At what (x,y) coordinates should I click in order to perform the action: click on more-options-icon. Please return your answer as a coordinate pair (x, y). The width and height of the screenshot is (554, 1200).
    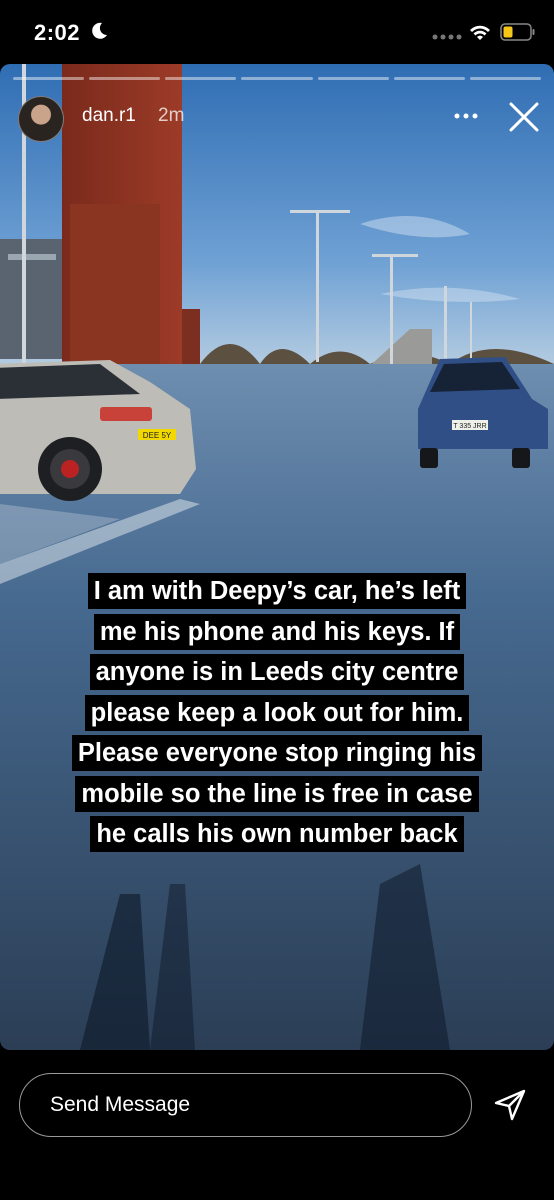
    Looking at the image, I should click on (466, 116).